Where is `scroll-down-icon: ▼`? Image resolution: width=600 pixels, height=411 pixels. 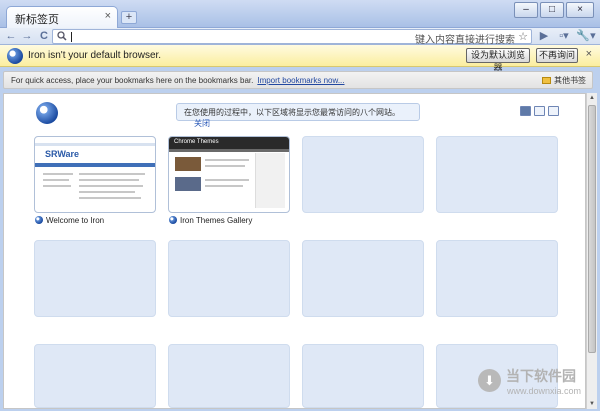
scroll-down-icon: ▼ is located at coordinates (592, 404).